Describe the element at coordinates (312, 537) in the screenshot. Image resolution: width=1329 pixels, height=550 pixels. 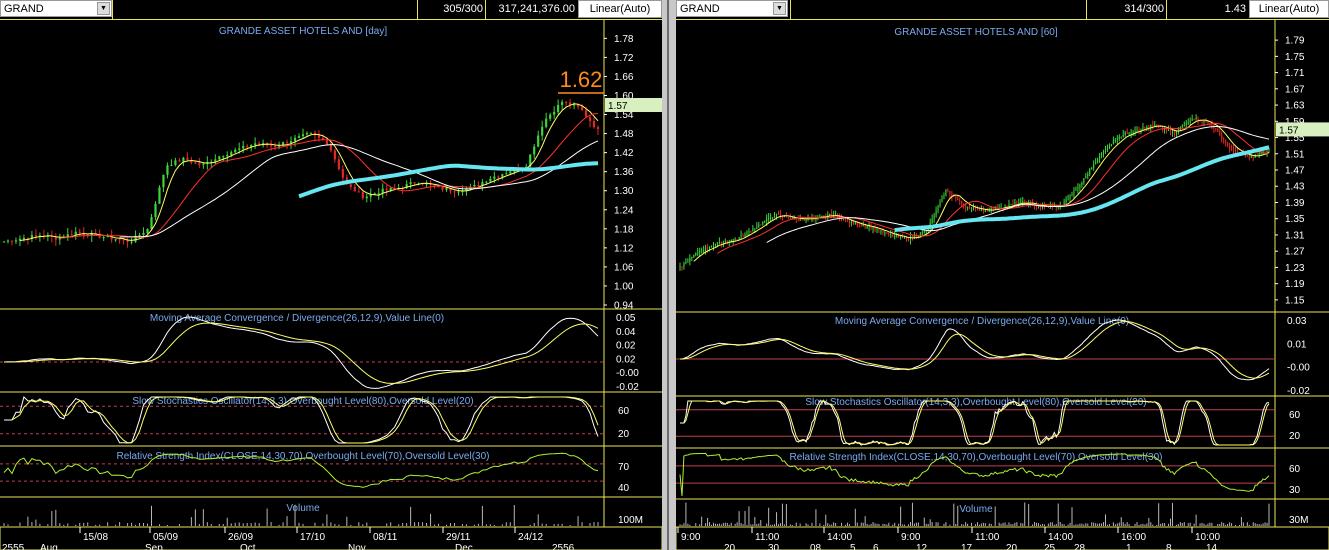
I see `left-date-tick-label: 17/10` at that location.